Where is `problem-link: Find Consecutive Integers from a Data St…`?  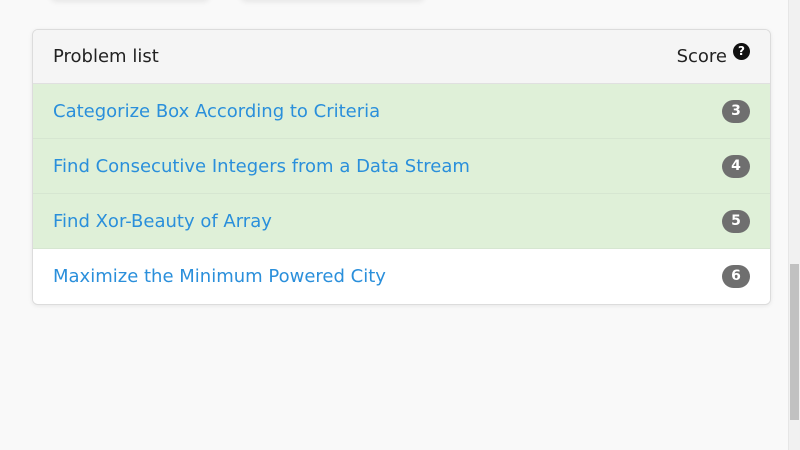
problem-link: Find Consecutive Integers from a Data St… is located at coordinates (261, 166).